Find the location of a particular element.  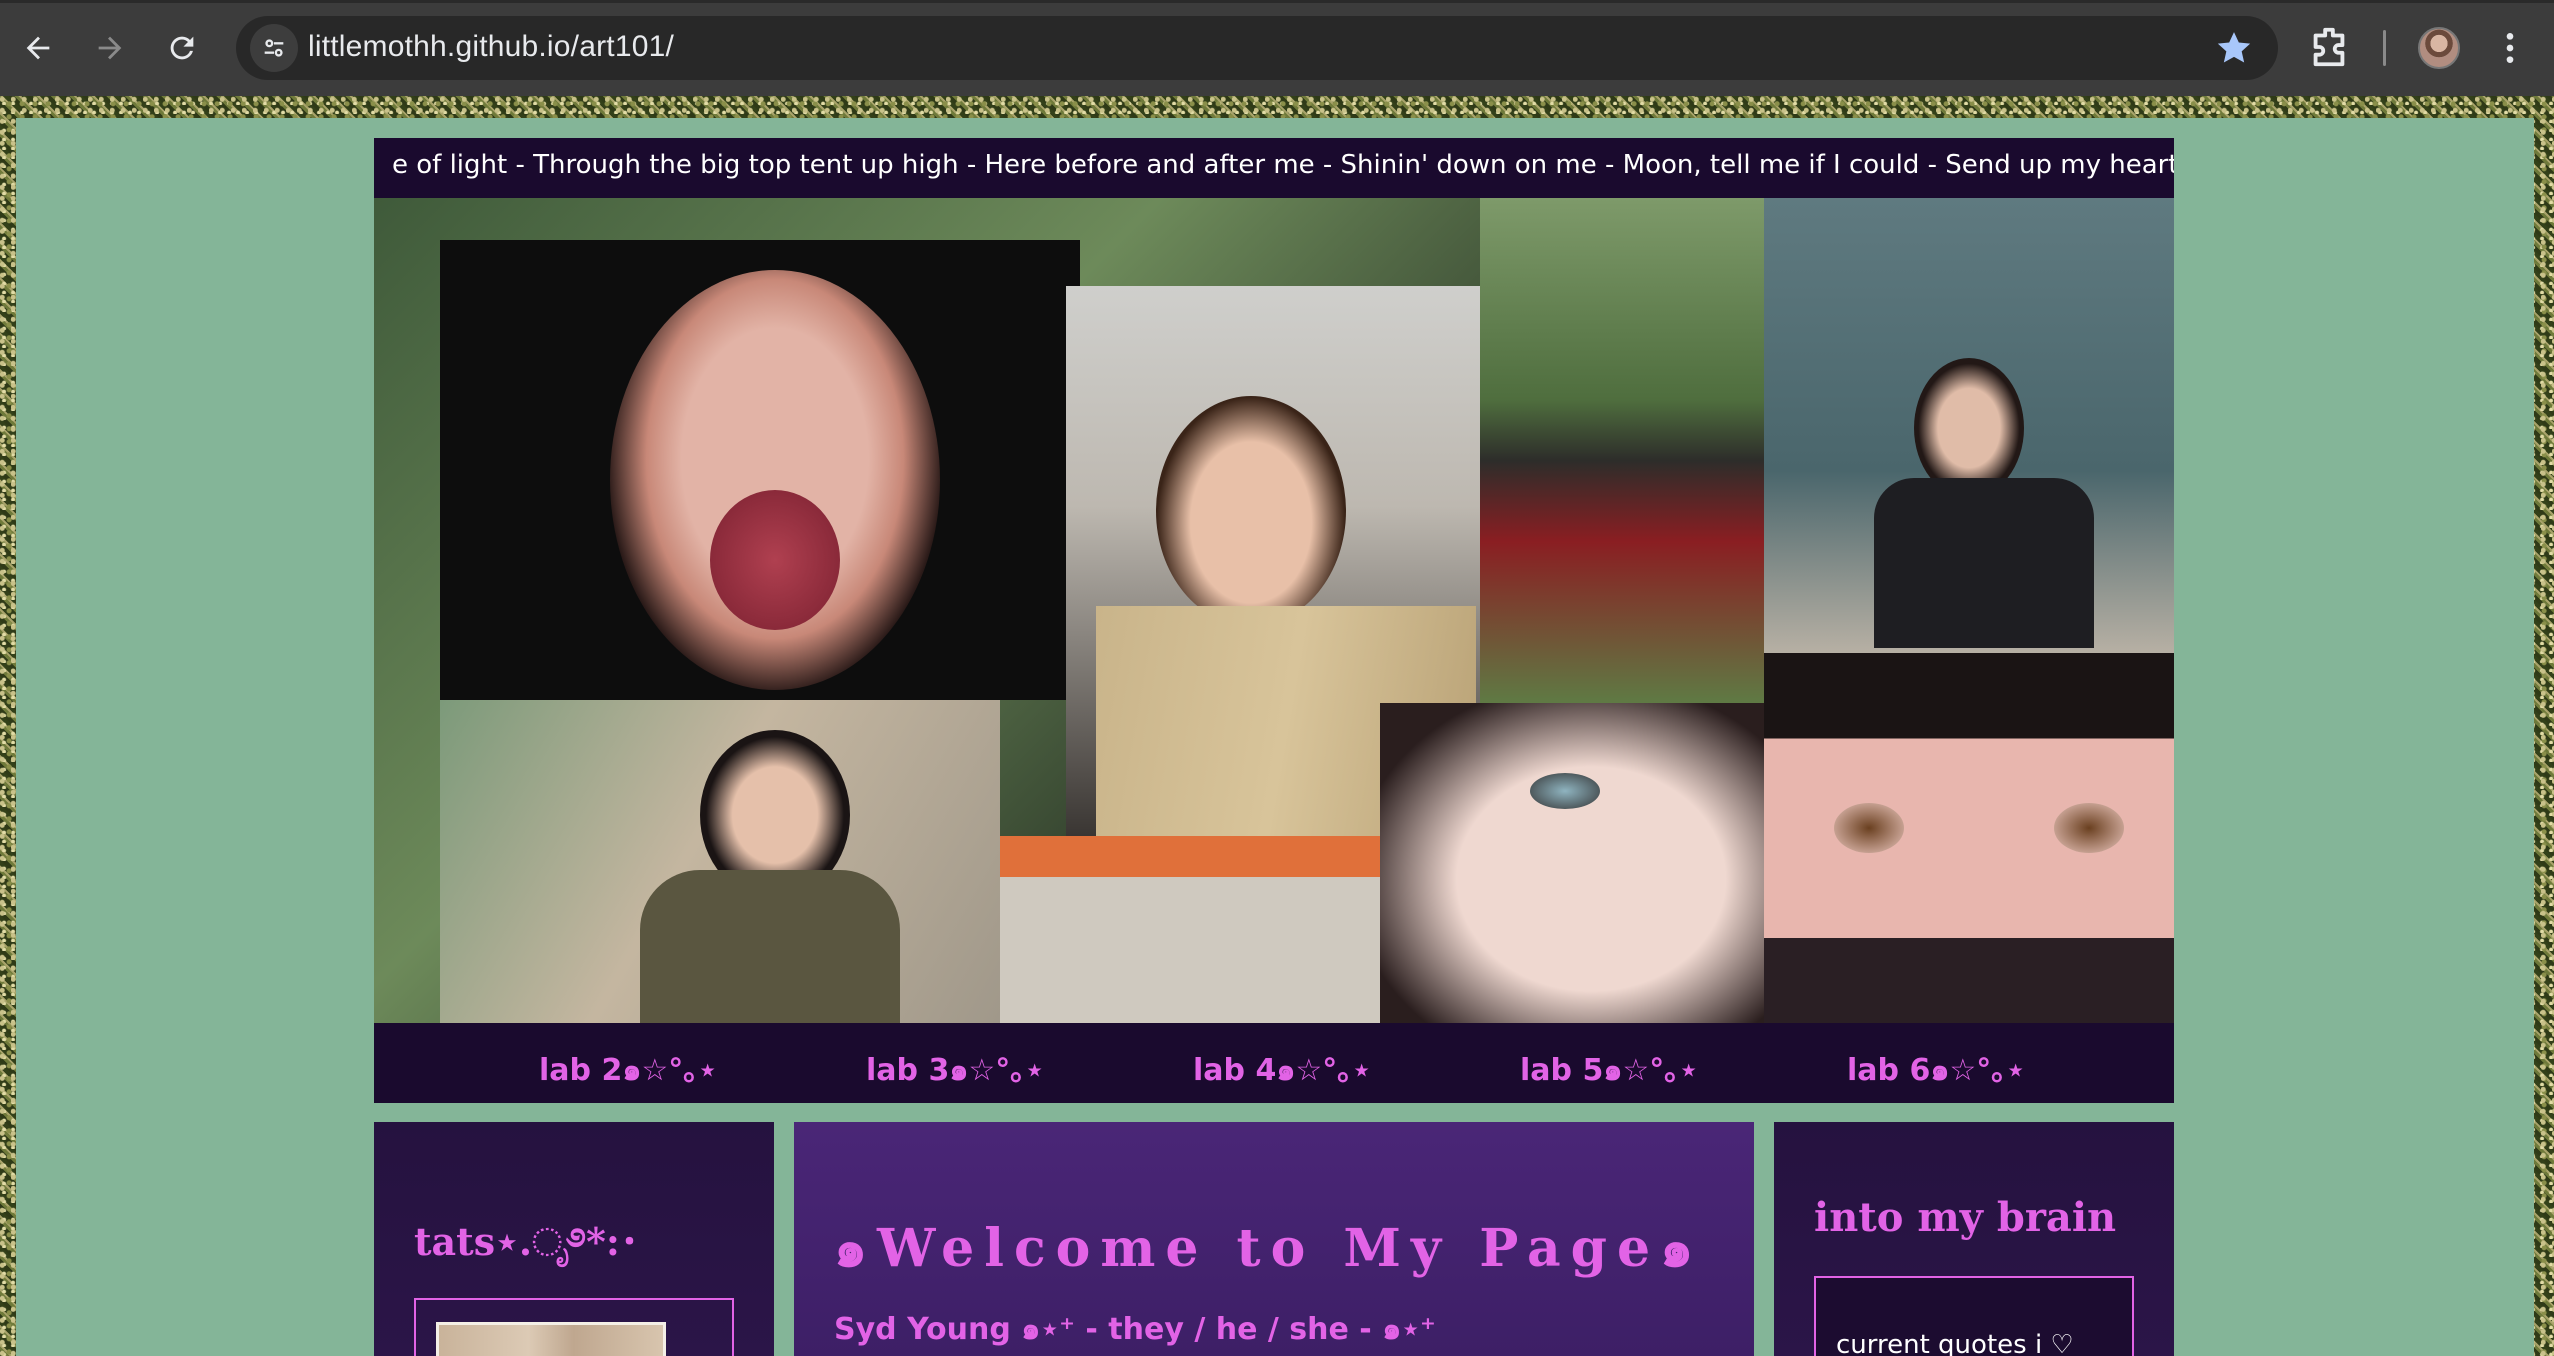

tab-strip-edge is located at coordinates (1277, 1).